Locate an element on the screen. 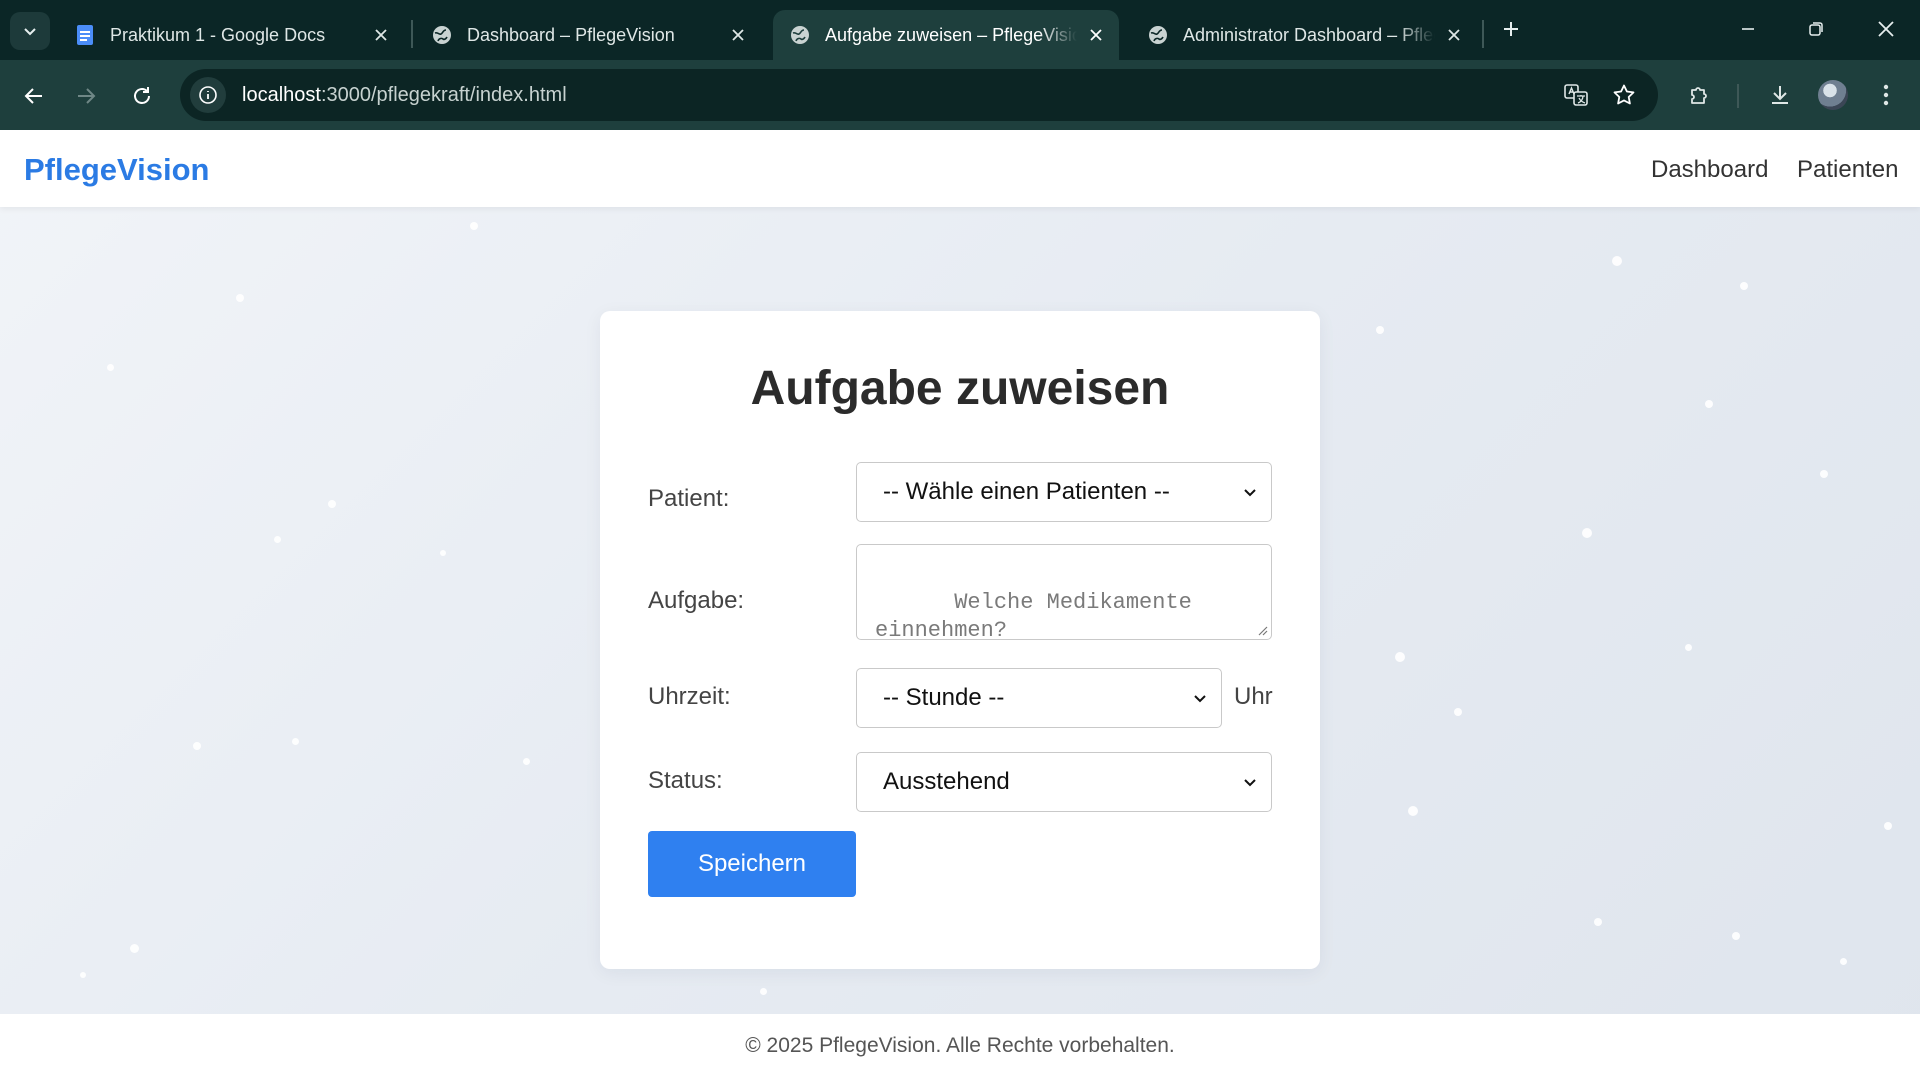 The height and width of the screenshot is (1080, 1920). restore-button is located at coordinates (1816, 29).